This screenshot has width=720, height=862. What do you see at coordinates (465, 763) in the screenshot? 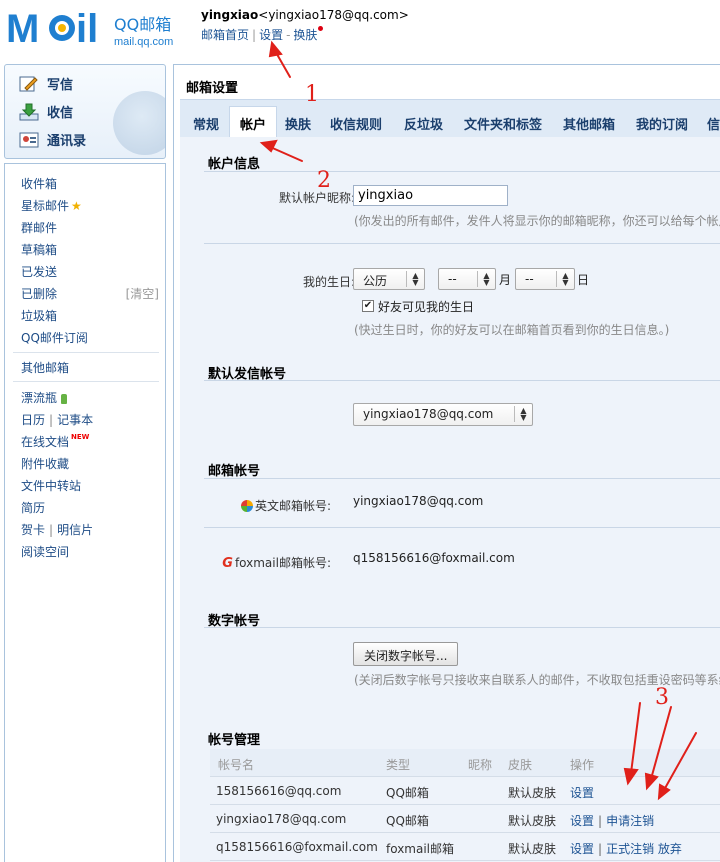
I see `table-header-row: 帐号名 类型 昵称 皮肤 操作` at bounding box center [465, 763].